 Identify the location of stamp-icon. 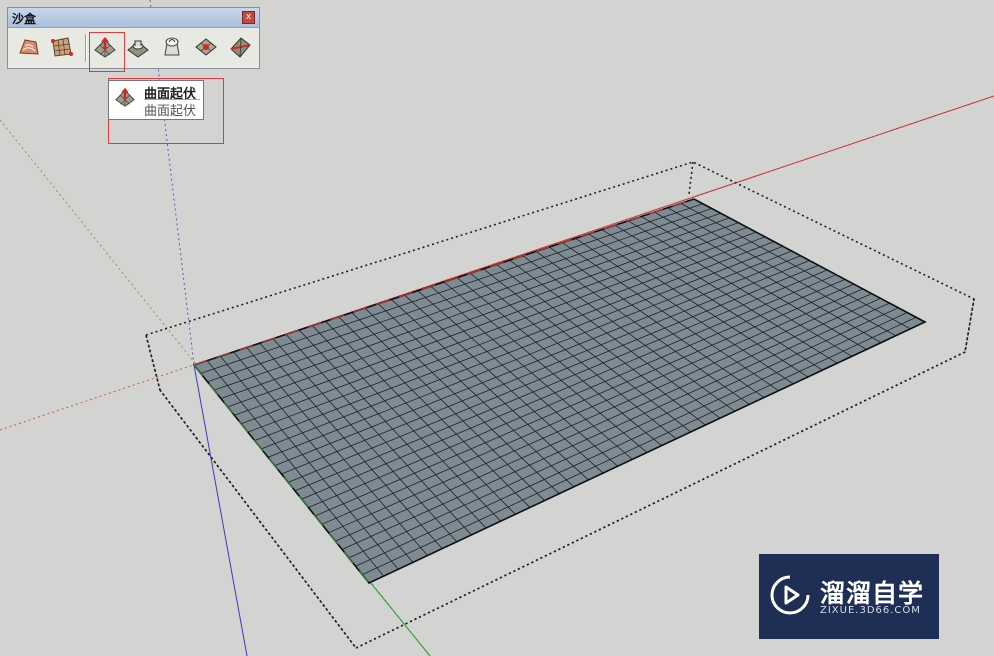
(138, 47).